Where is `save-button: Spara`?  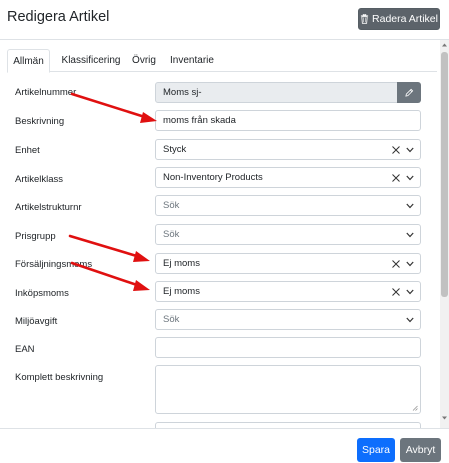 save-button: Spara is located at coordinates (376, 450).